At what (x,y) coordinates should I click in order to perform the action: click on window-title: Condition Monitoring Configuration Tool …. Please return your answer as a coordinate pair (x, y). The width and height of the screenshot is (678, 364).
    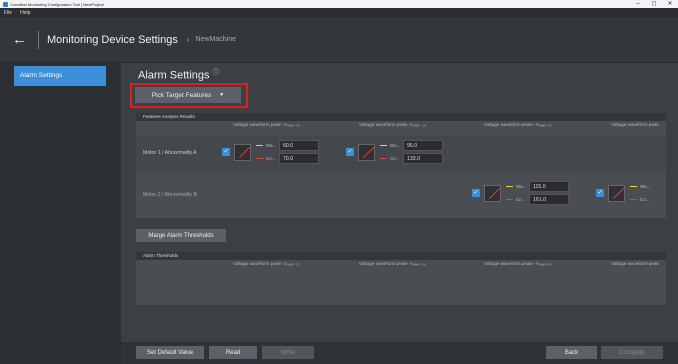
    Looking at the image, I should click on (57, 4).